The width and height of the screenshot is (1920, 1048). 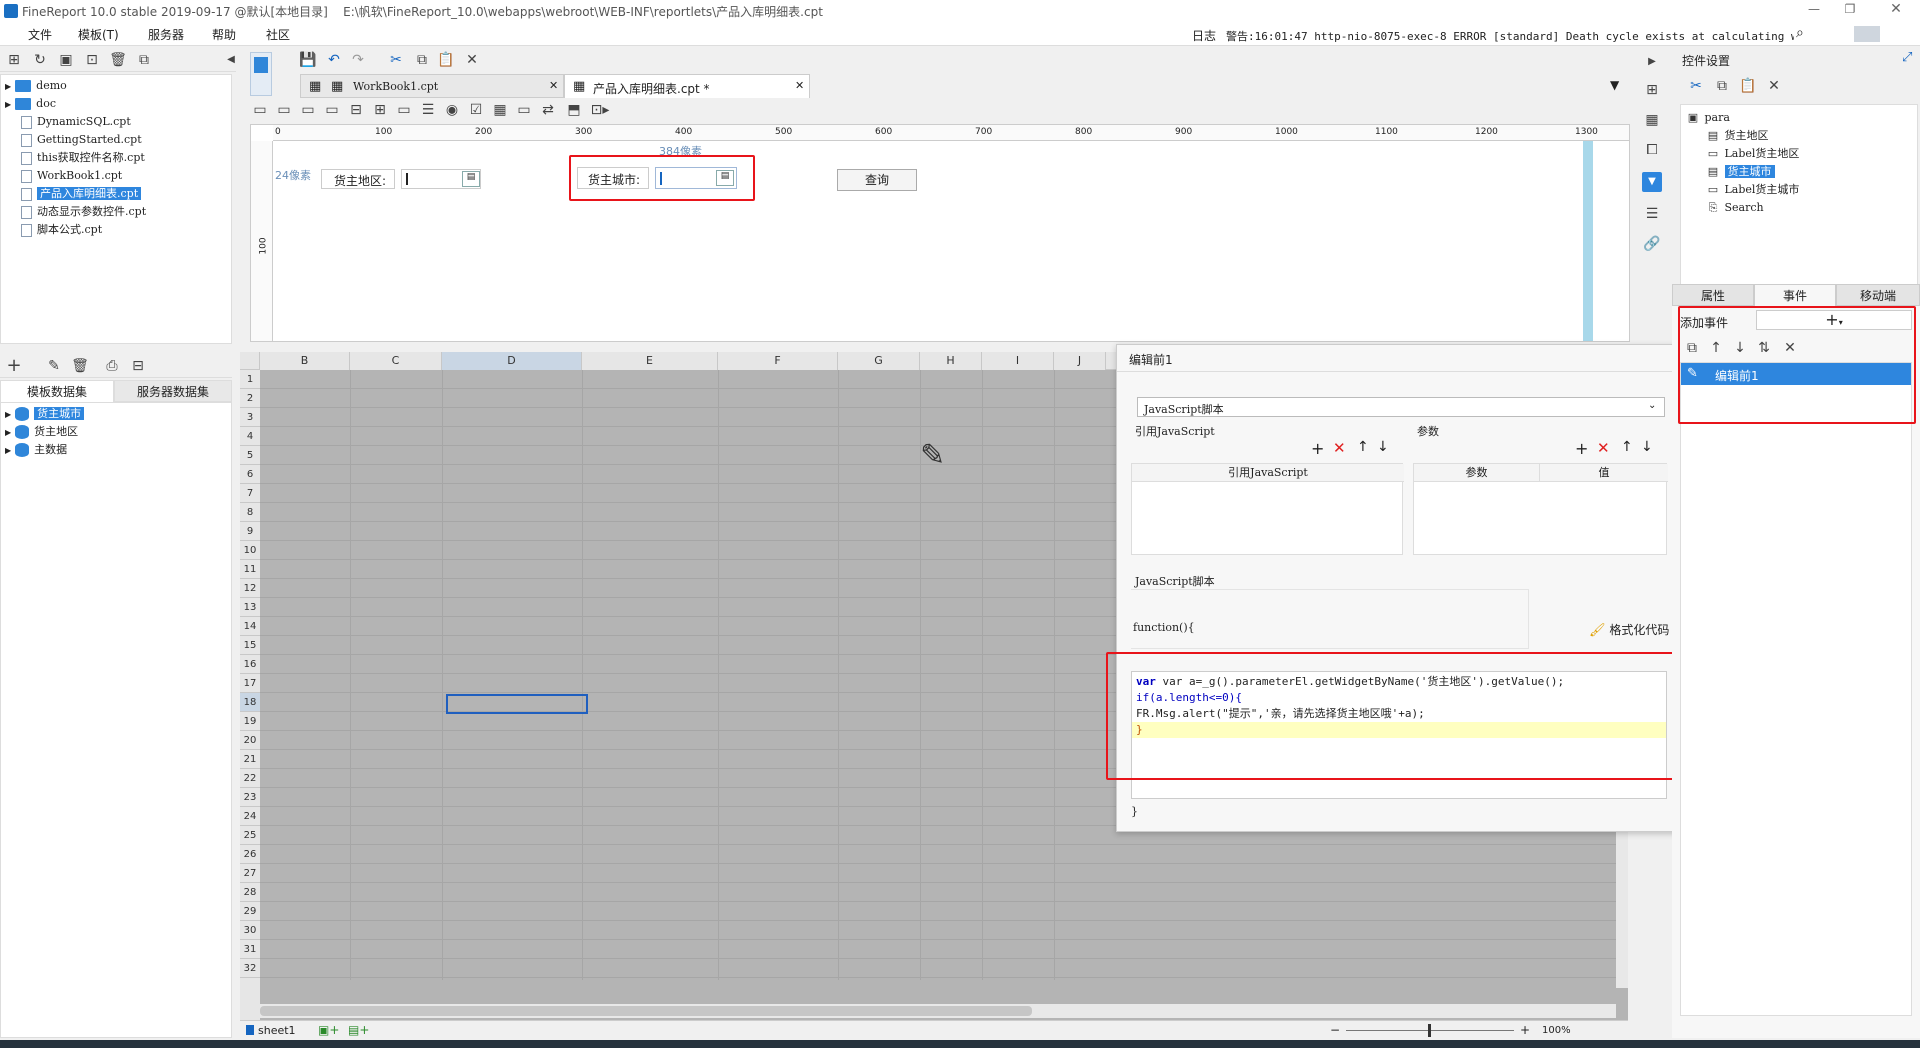 I want to click on col-header: G, so click(x=879, y=361).